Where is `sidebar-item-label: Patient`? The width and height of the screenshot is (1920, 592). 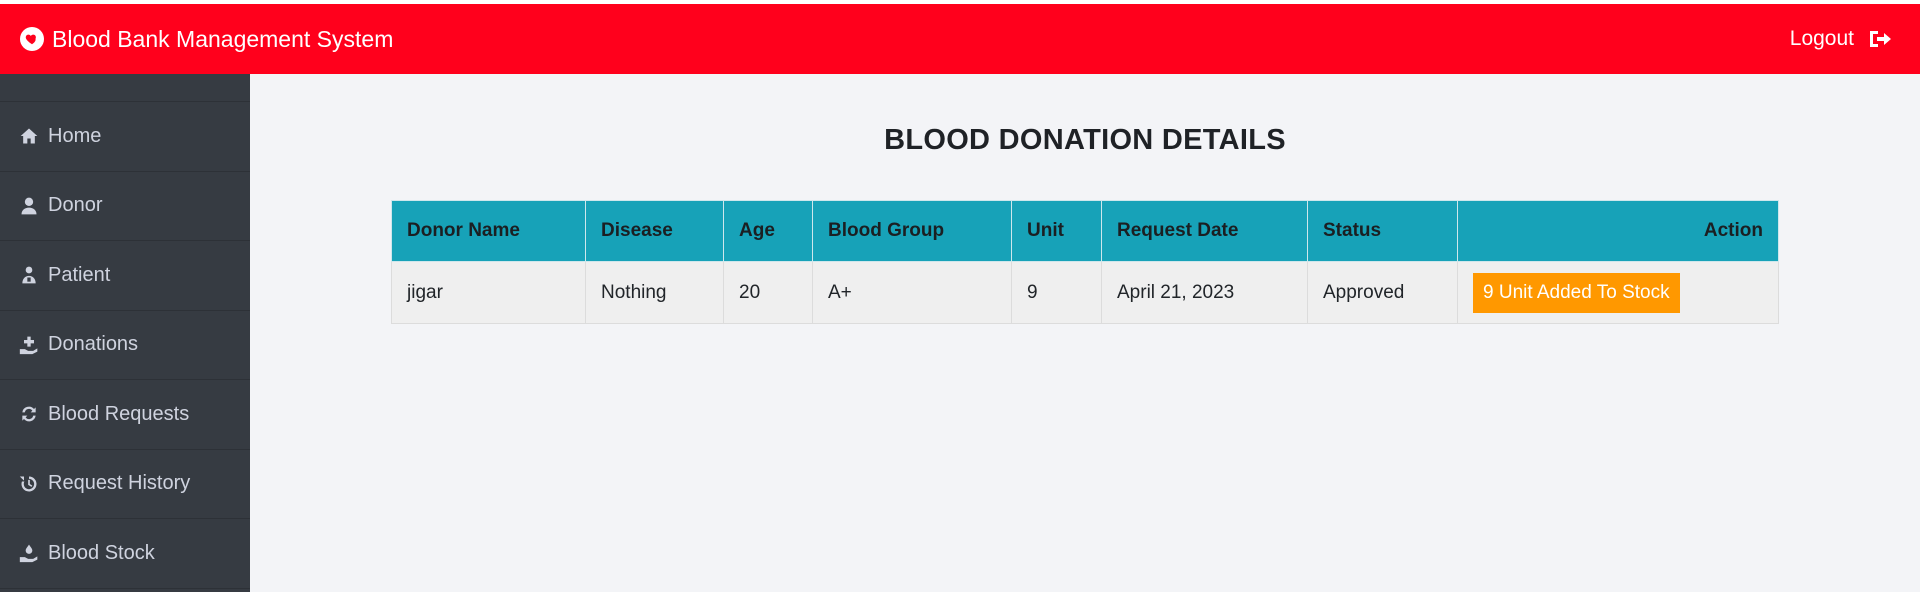 sidebar-item-label: Patient is located at coordinates (79, 274).